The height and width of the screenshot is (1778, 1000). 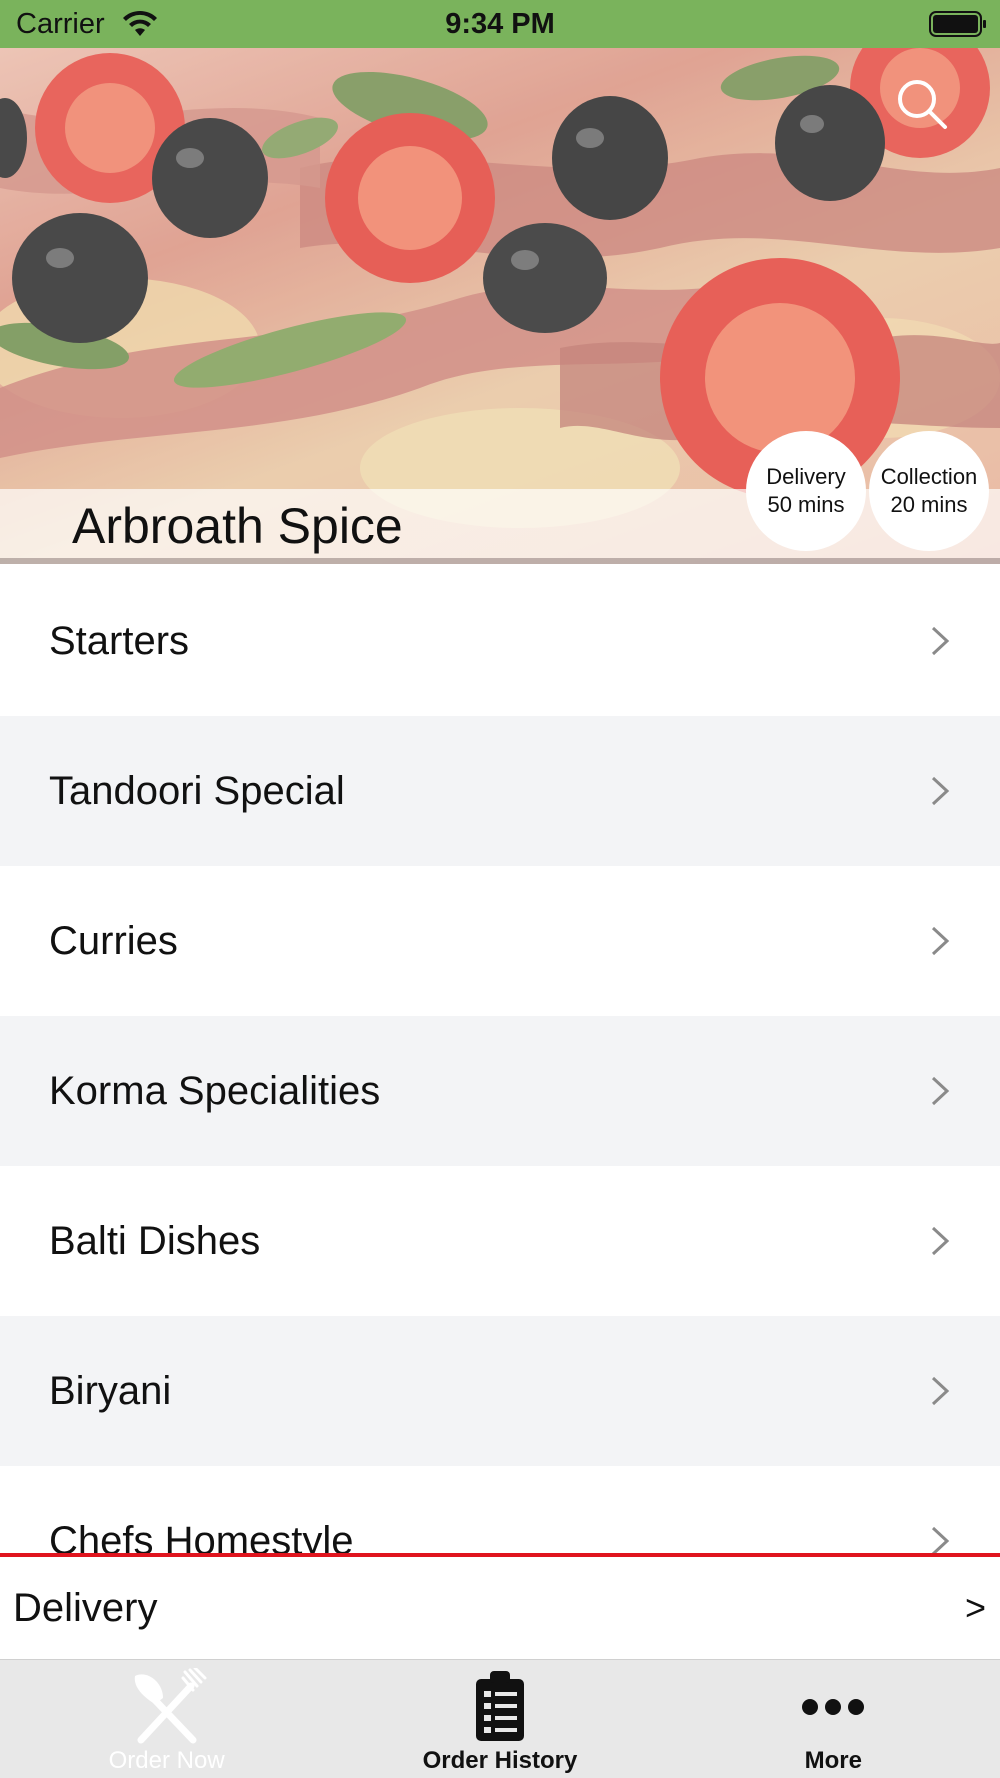 What do you see at coordinates (957, 24) in the screenshot?
I see `battery-icon` at bounding box center [957, 24].